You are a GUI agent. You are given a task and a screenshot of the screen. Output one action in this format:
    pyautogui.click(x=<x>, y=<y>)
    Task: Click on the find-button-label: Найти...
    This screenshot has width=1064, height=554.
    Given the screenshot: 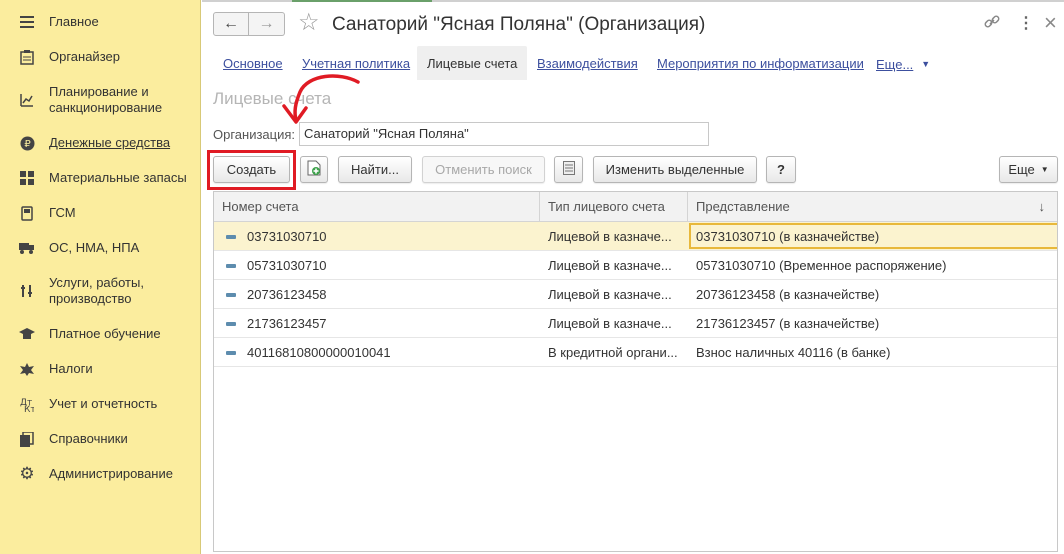 What is the action you would take?
    pyautogui.click(x=375, y=169)
    